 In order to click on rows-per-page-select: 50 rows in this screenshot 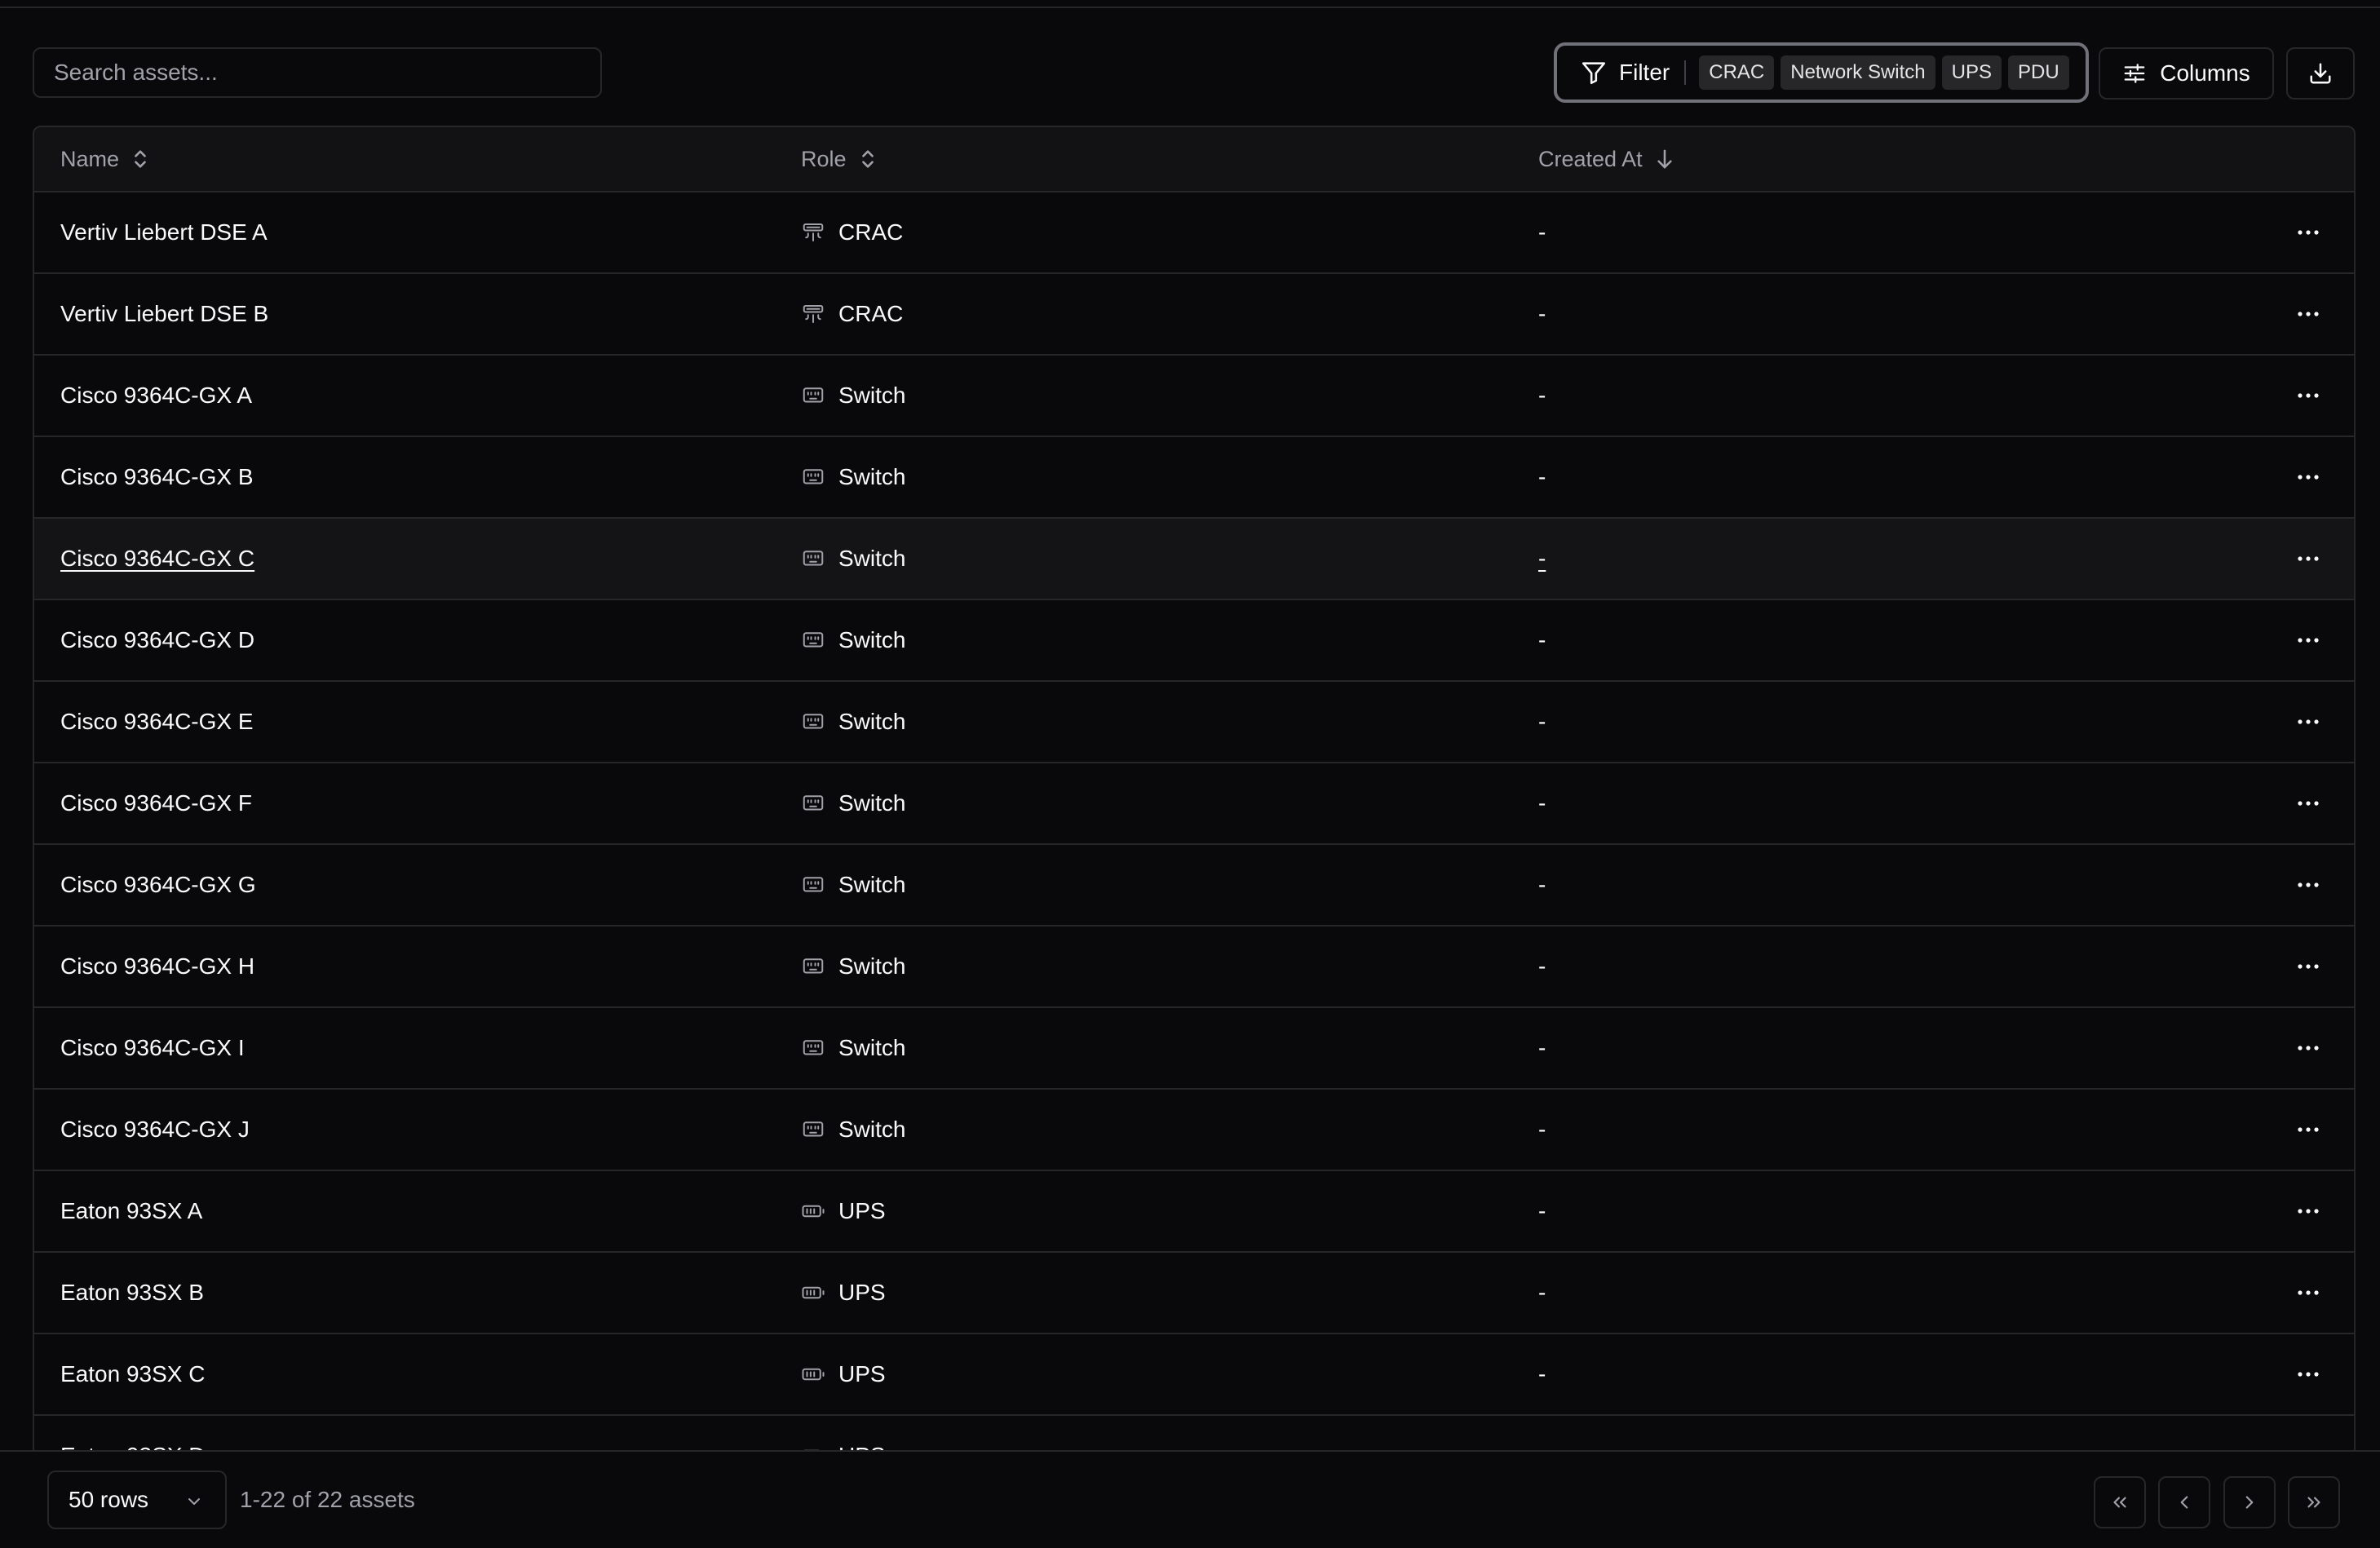, I will do `click(137, 1500)`.